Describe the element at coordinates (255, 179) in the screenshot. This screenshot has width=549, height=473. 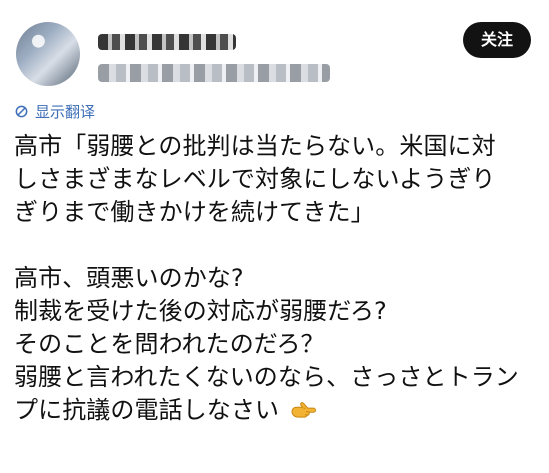
I see `quote-line-2: しさまざまなレベルで対象にしないようぎり` at that location.